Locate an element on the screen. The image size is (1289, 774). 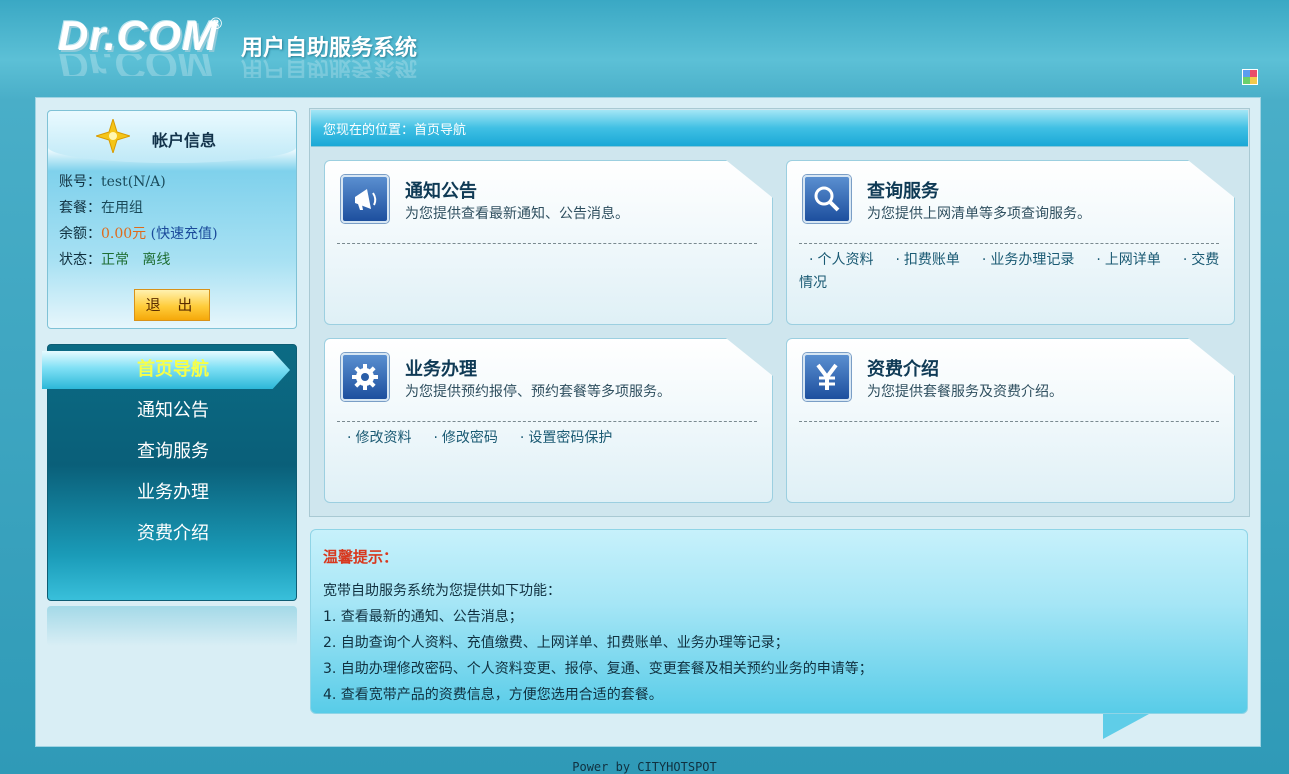
card-description: 为您提供上网清单等多项查询服务。 is located at coordinates (979, 214).